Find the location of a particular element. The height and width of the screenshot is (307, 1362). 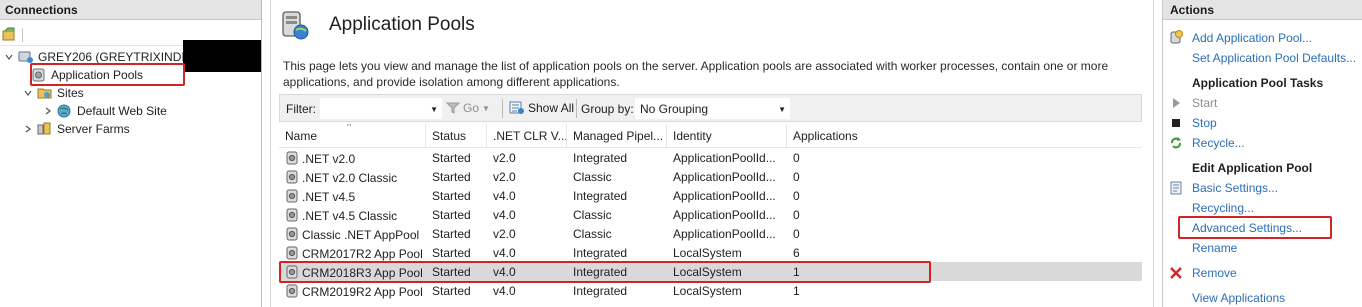

tree-item-app-pools: Application Pools is located at coordinates (86, 75).